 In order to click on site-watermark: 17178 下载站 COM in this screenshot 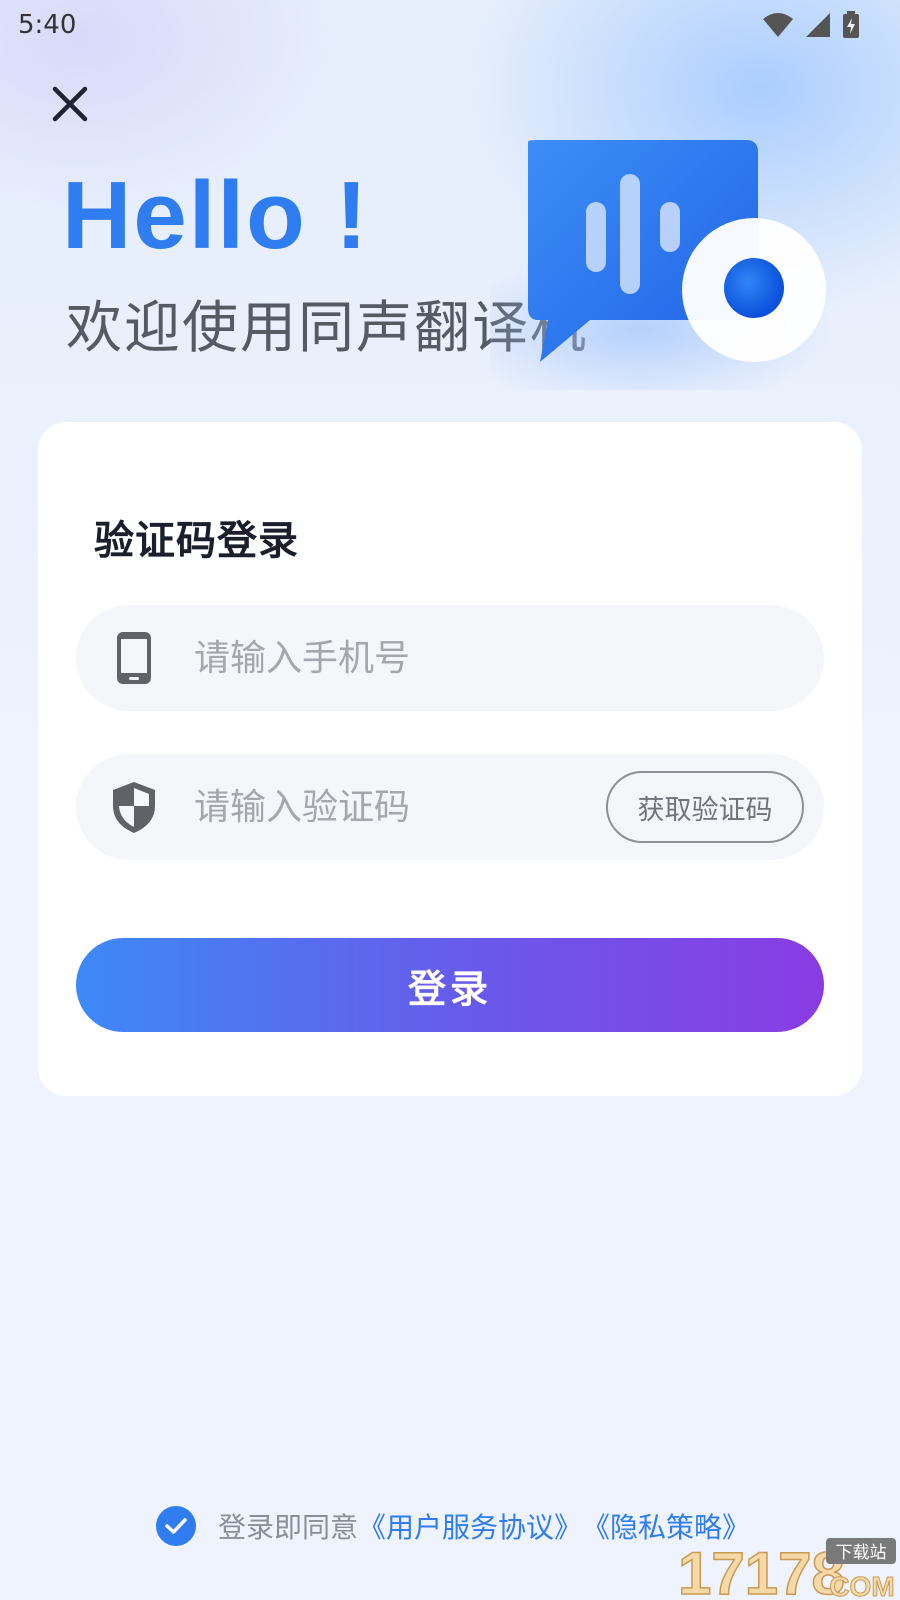, I will do `click(786, 1569)`.